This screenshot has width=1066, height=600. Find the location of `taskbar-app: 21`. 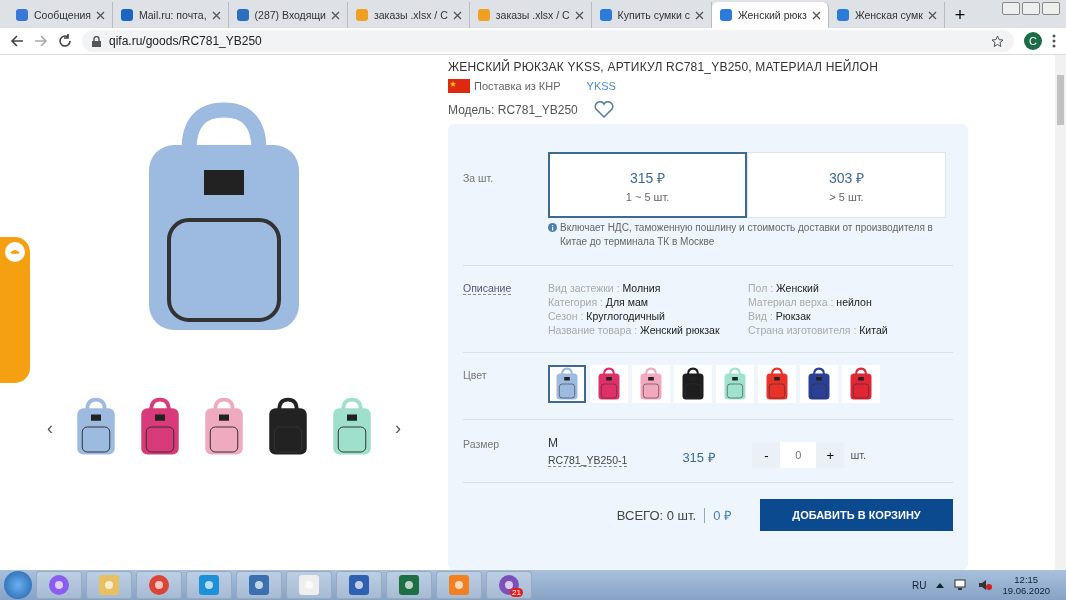

taskbar-app: 21 is located at coordinates (509, 585).